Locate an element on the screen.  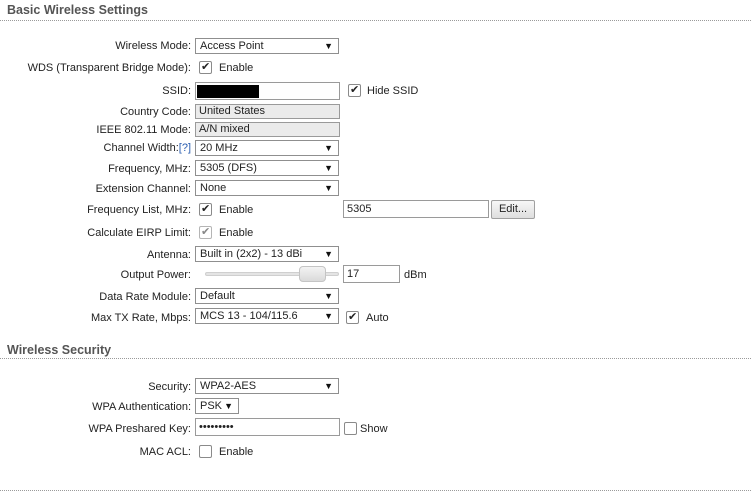
antenna-label: Antenna: is located at coordinates (168, 255).